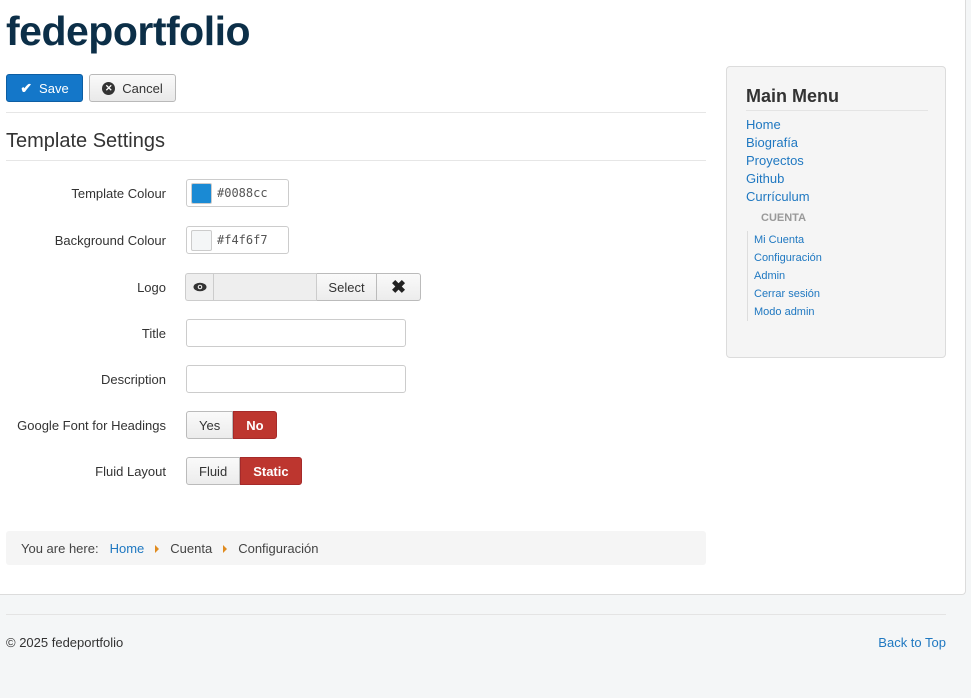 The image size is (971, 698). What do you see at coordinates (255, 425) in the screenshot?
I see `google-font-no-option: No` at bounding box center [255, 425].